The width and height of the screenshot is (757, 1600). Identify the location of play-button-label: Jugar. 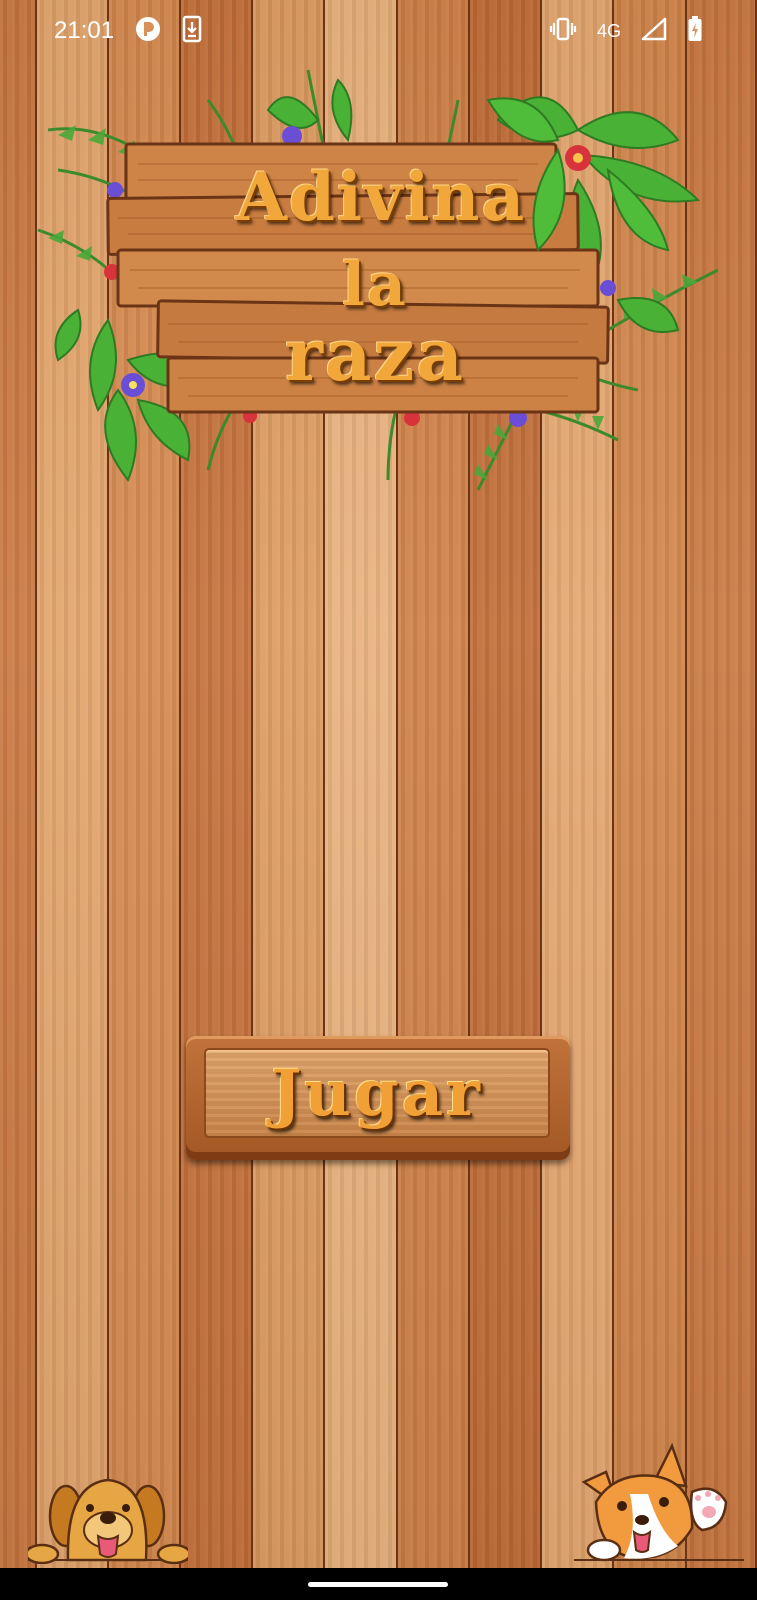
(377, 1093).